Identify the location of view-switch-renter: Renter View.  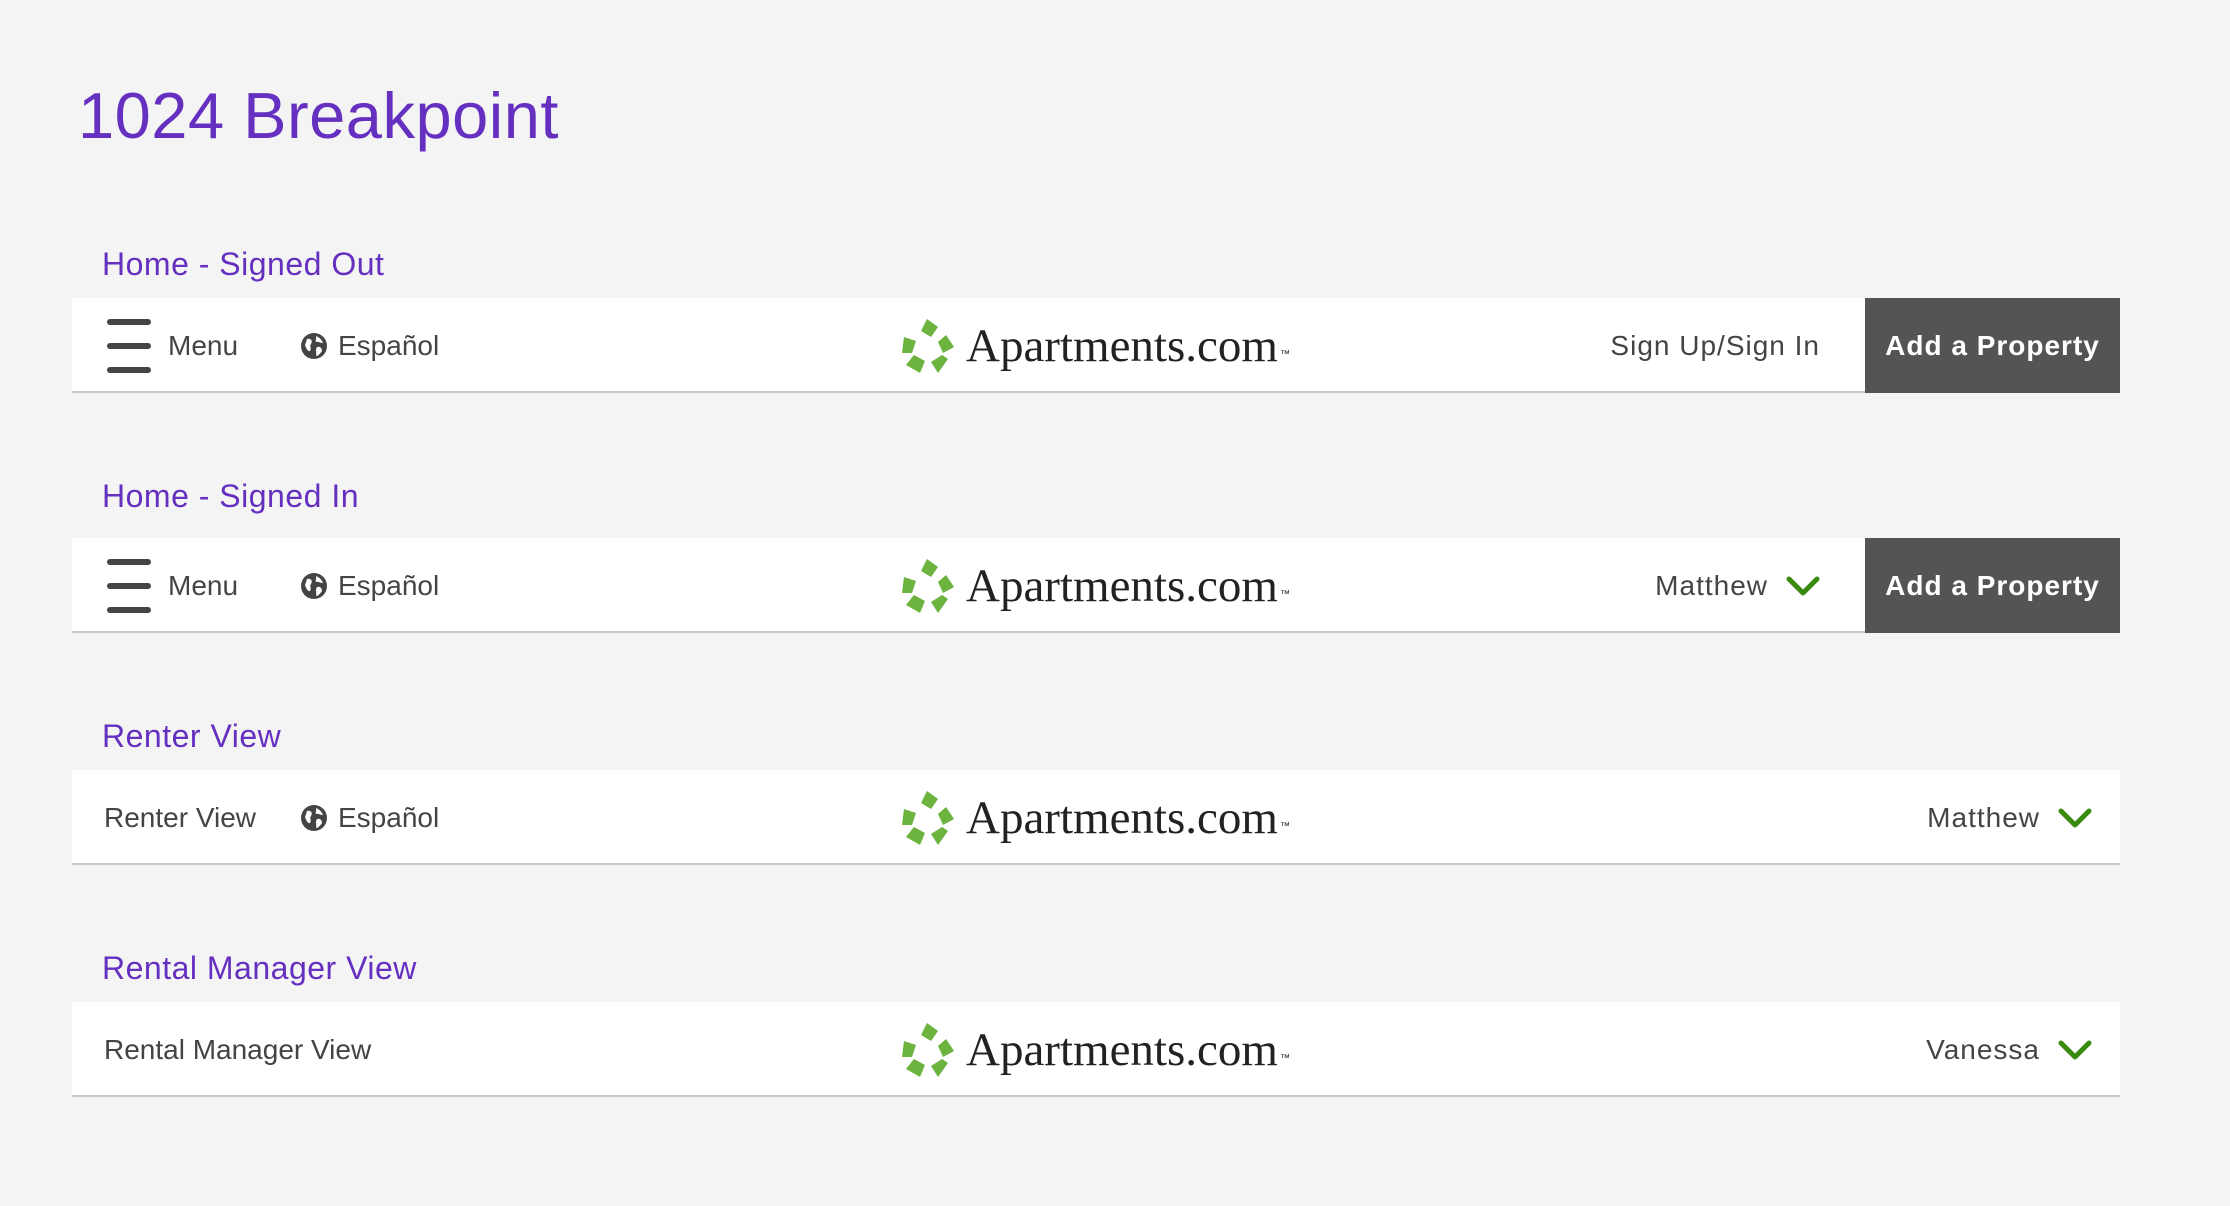
(180, 817).